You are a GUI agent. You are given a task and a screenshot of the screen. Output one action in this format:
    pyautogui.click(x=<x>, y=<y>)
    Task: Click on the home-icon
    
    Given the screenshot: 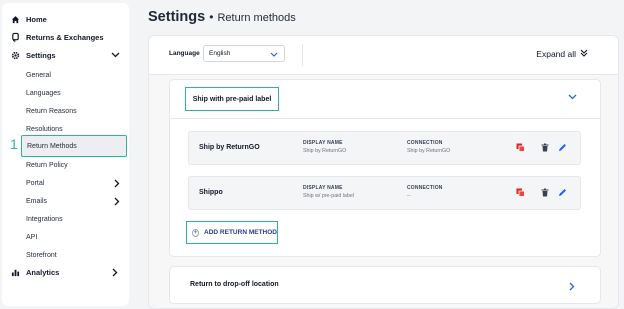 What is the action you would take?
    pyautogui.click(x=15, y=19)
    